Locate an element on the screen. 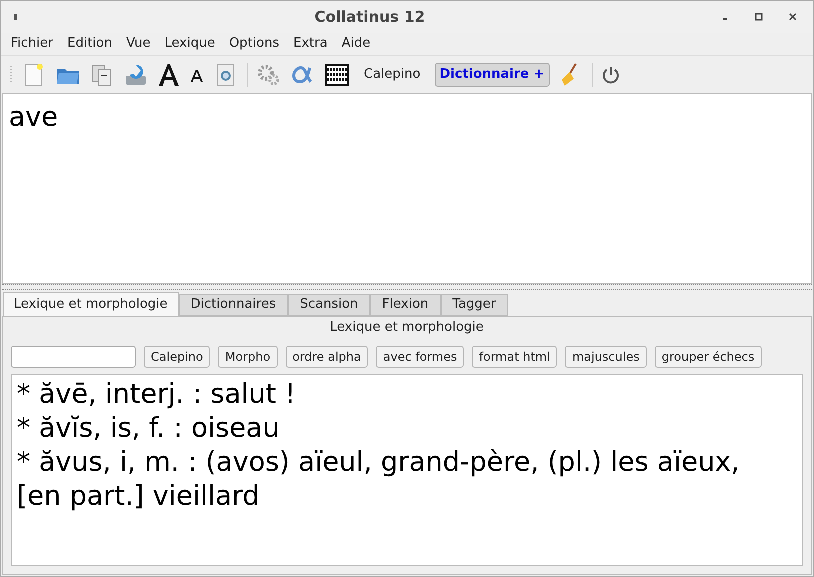 The image size is (814, 577). tab: Lexique et morphologie is located at coordinates (91, 304).